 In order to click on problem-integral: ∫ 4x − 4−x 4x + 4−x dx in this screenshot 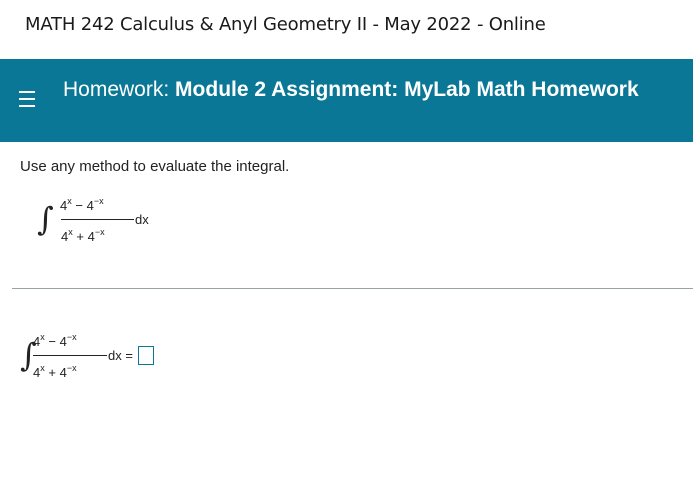, I will do `click(102, 222)`.